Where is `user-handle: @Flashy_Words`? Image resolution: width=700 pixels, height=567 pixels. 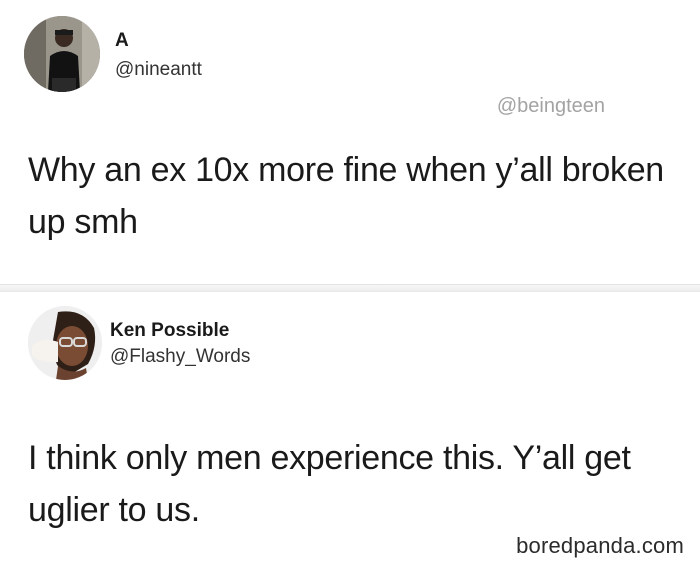
user-handle: @Flashy_Words is located at coordinates (180, 357).